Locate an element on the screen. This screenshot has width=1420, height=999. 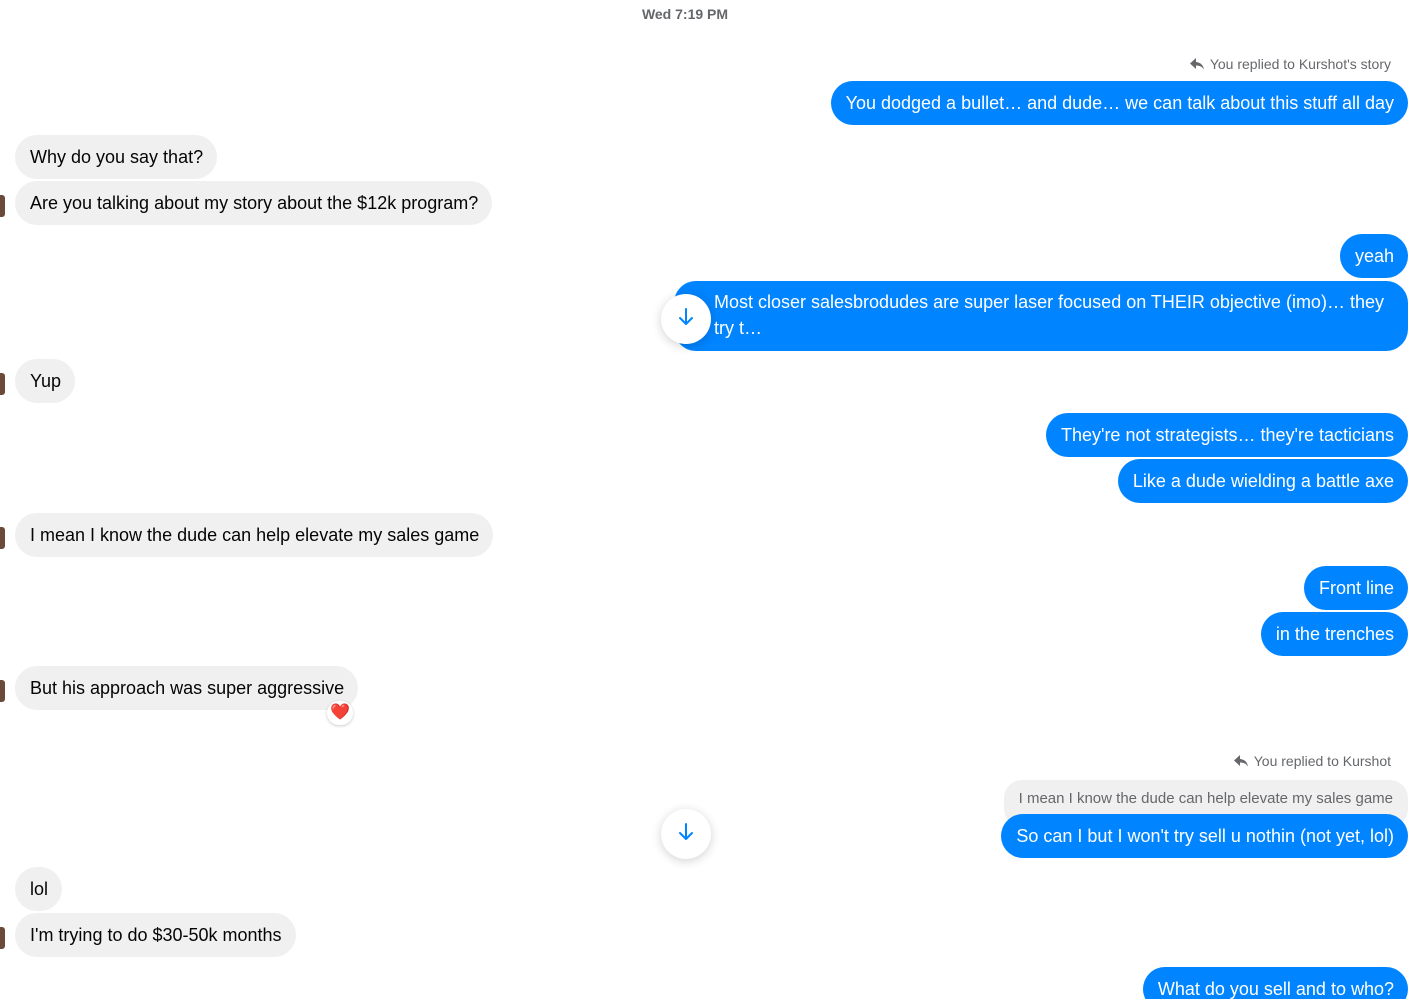
thread-timestamp: Wed 7:19 PM is located at coordinates (685, 14).